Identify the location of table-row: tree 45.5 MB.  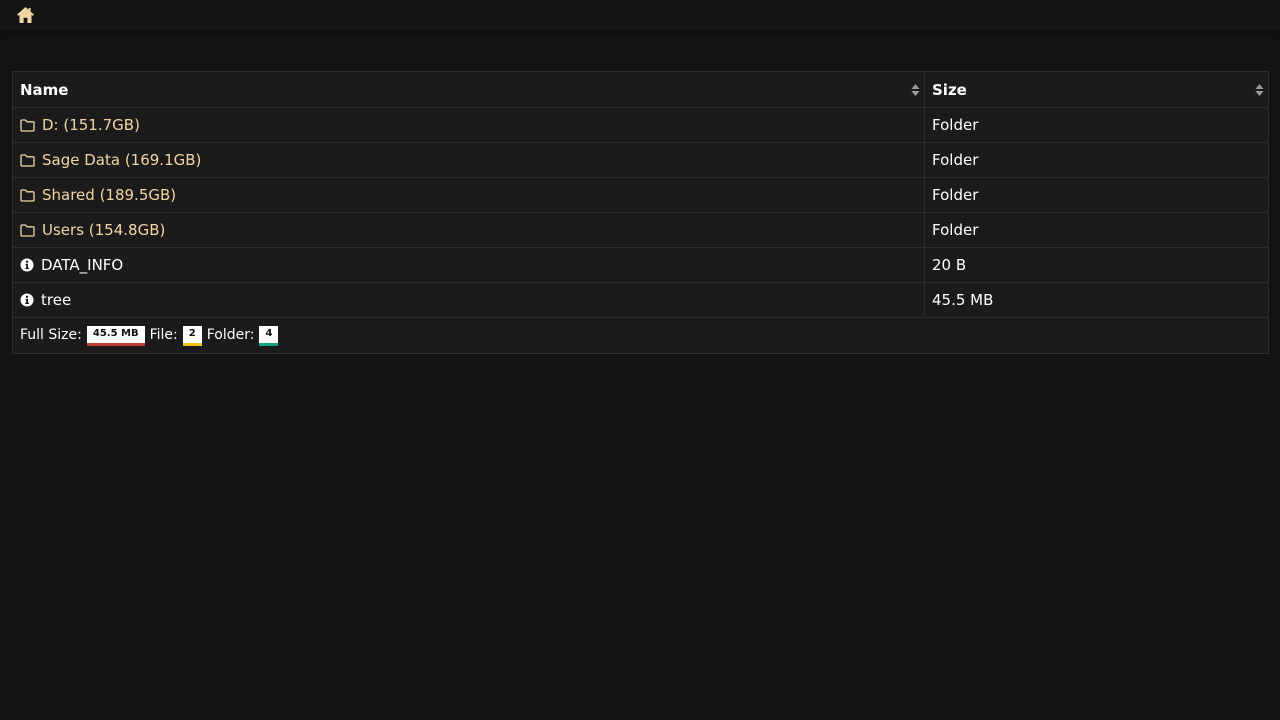
(640, 300).